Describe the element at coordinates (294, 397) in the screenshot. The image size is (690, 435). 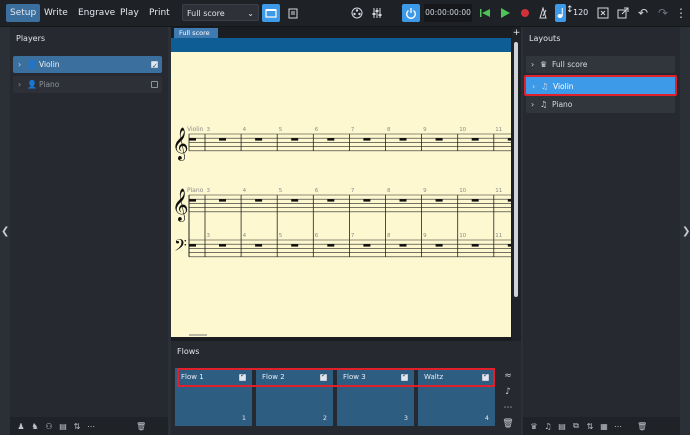
I see `flow-card-2: Flow 2 2` at that location.